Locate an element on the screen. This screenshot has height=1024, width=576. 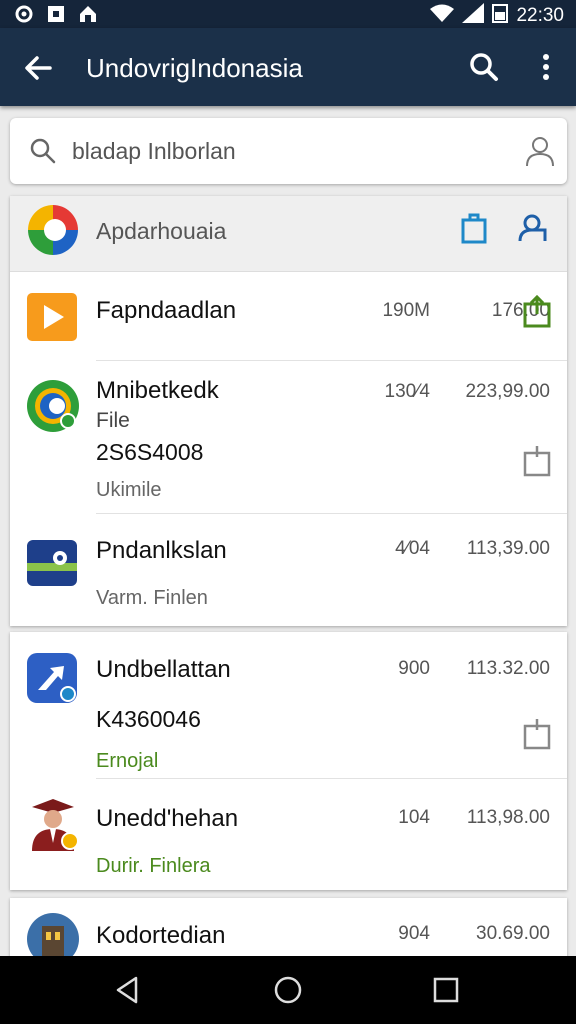
search-query-text: bladap Inlborlan is located at coordinates (154, 151).